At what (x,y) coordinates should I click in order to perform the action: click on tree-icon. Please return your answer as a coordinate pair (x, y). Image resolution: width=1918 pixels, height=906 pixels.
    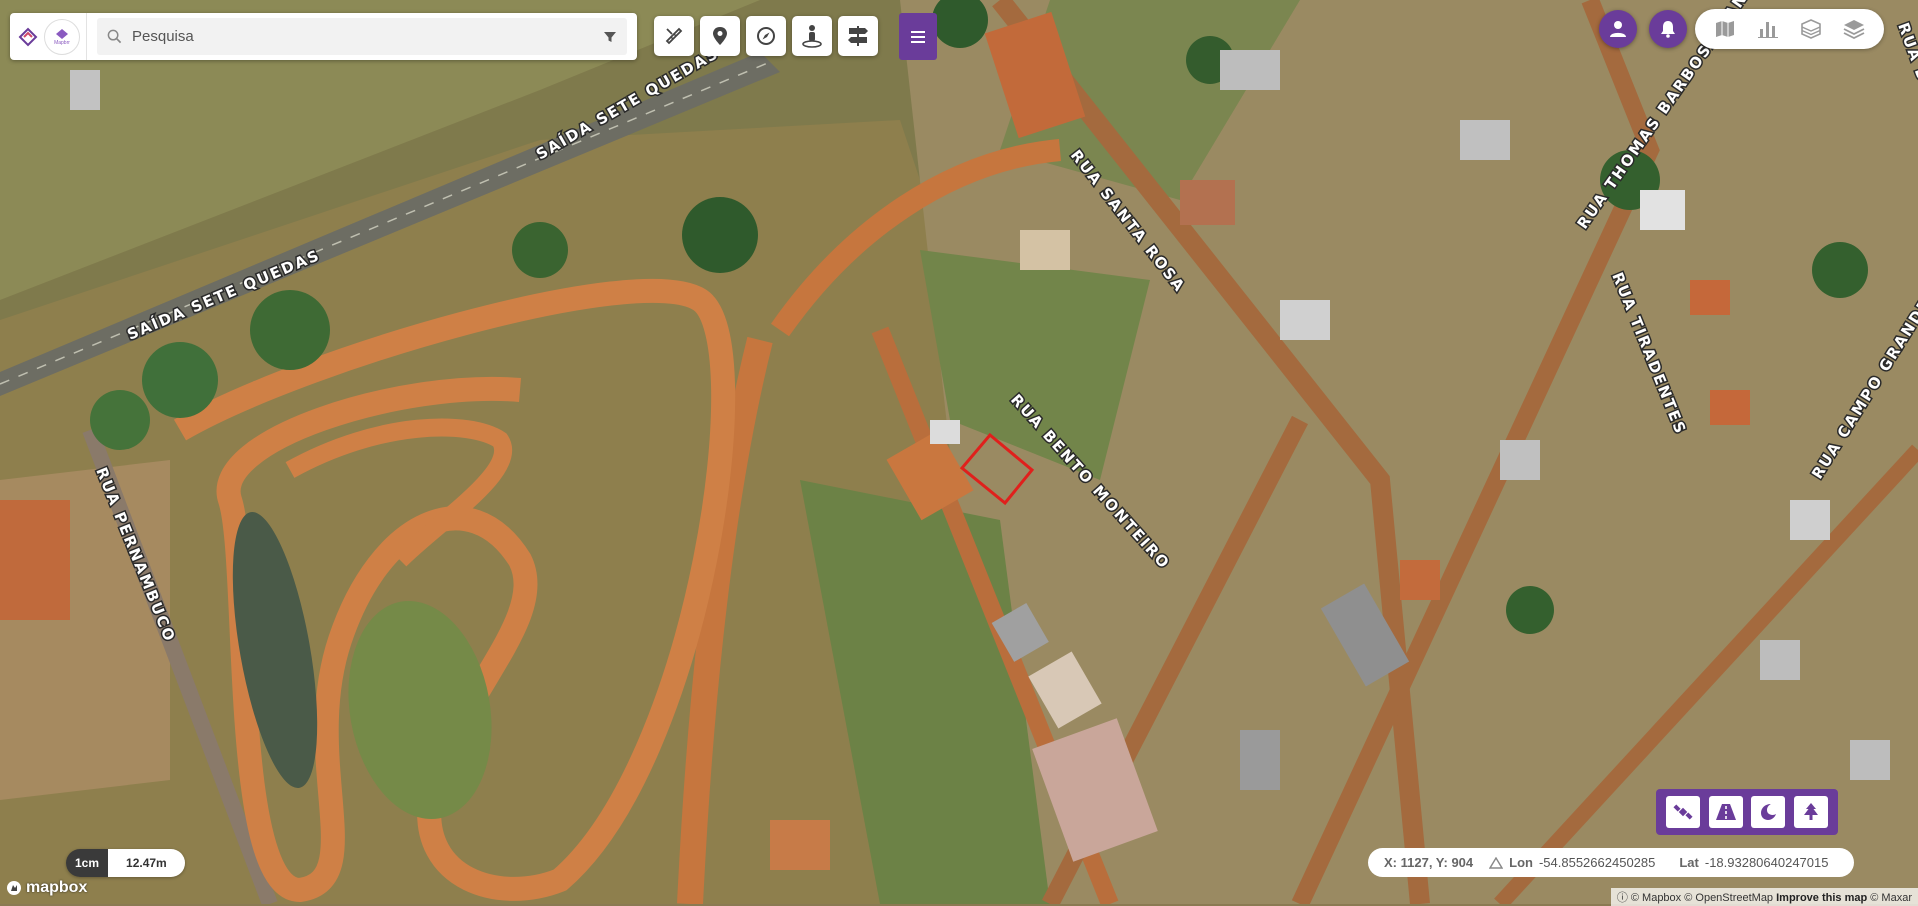
    Looking at the image, I should click on (1810, 811).